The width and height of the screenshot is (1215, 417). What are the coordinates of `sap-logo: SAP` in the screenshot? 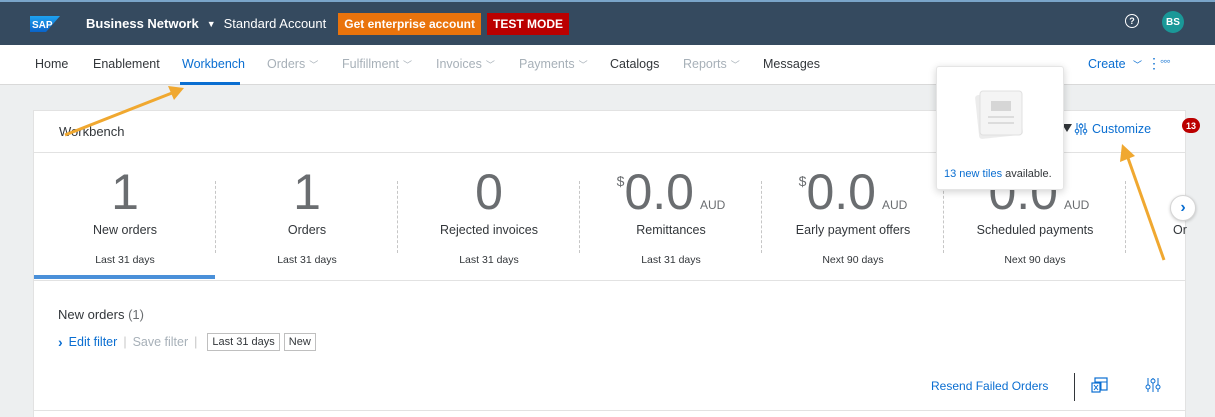 It's located at (45, 23).